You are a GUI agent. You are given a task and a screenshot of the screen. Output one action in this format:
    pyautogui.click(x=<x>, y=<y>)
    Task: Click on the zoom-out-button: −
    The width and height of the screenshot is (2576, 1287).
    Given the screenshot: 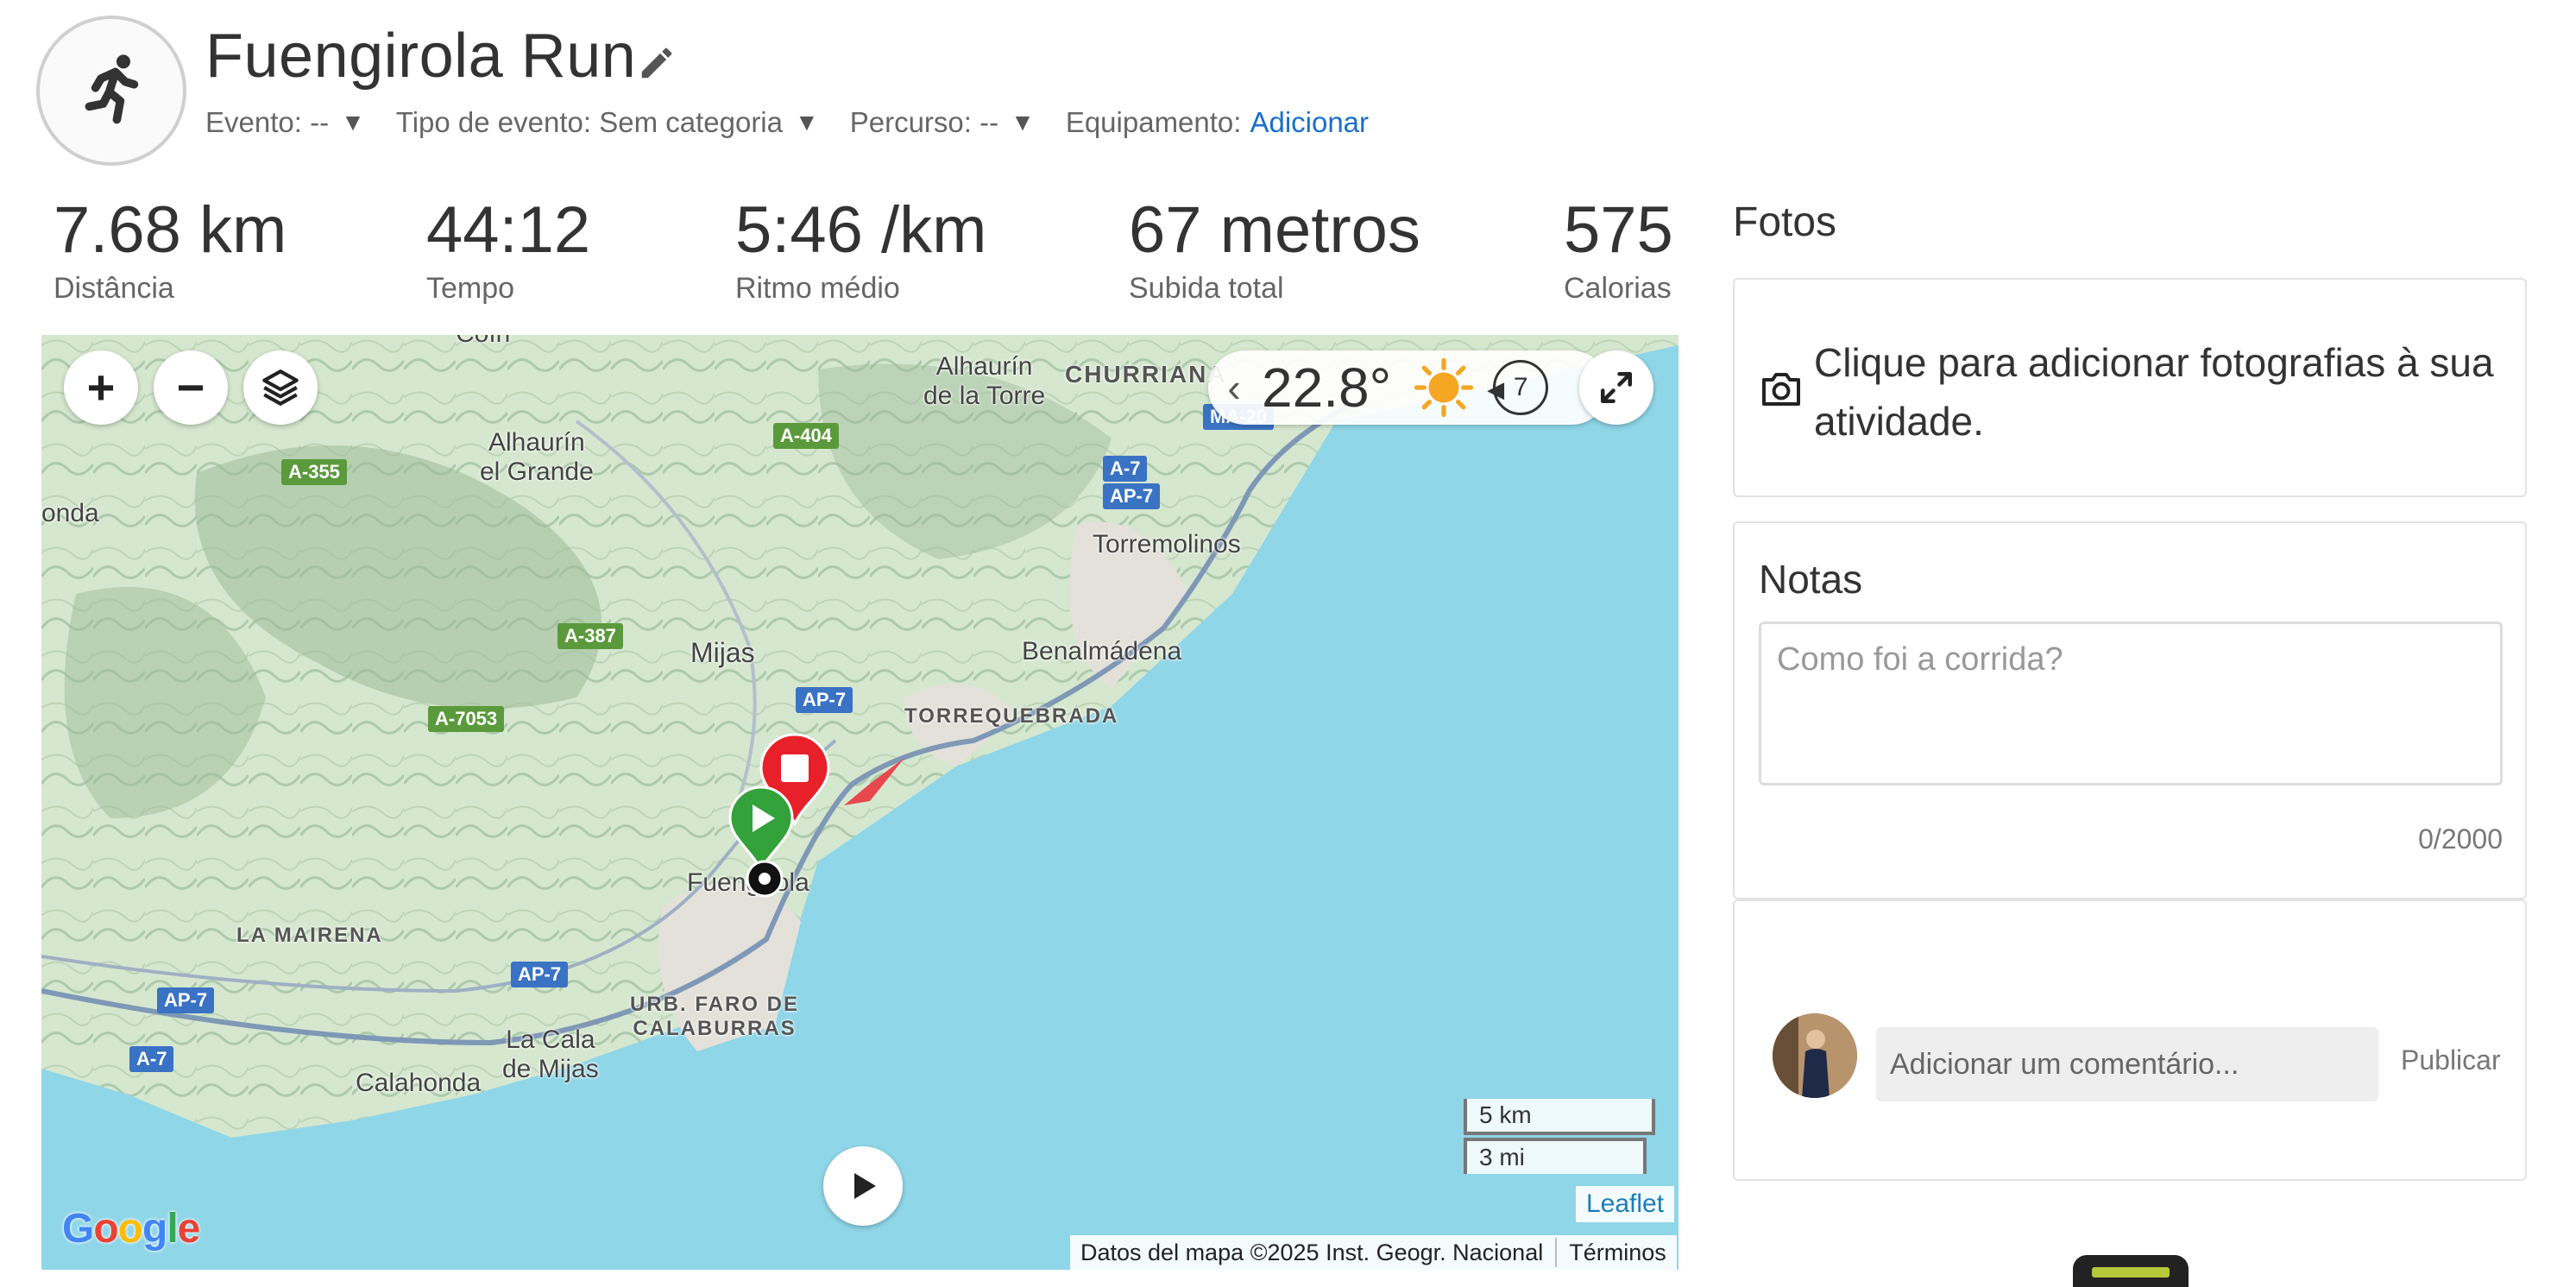 What is the action you would take?
    pyautogui.click(x=191, y=387)
    